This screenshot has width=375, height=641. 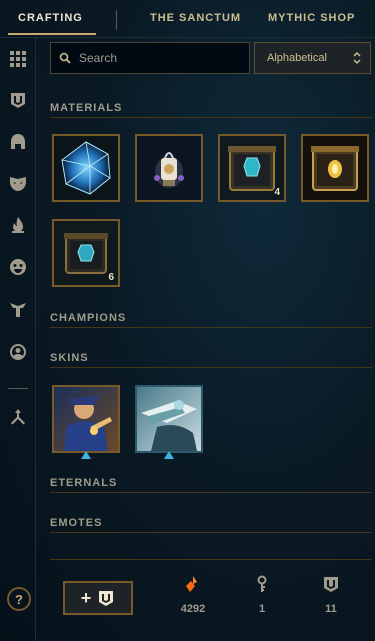 I want to click on section-skins: SKINS, so click(x=211, y=358).